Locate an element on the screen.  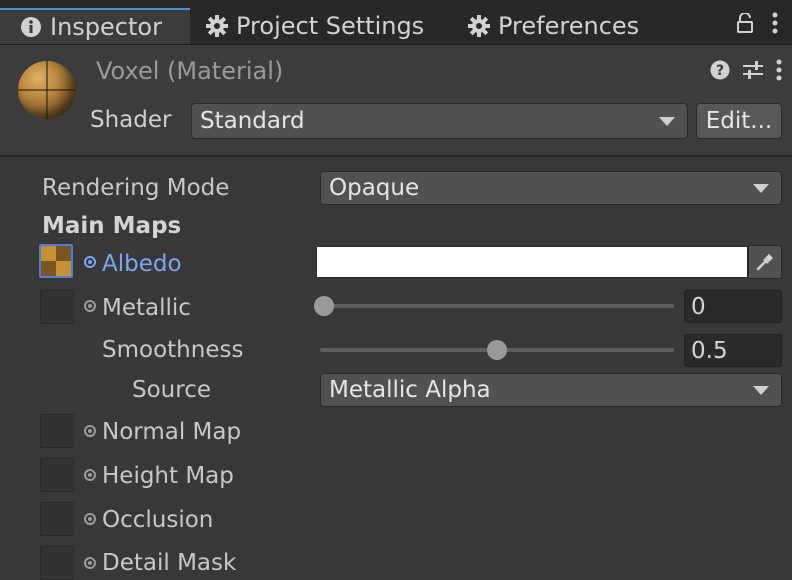
smoothness-label: Smoothness is located at coordinates (173, 350).